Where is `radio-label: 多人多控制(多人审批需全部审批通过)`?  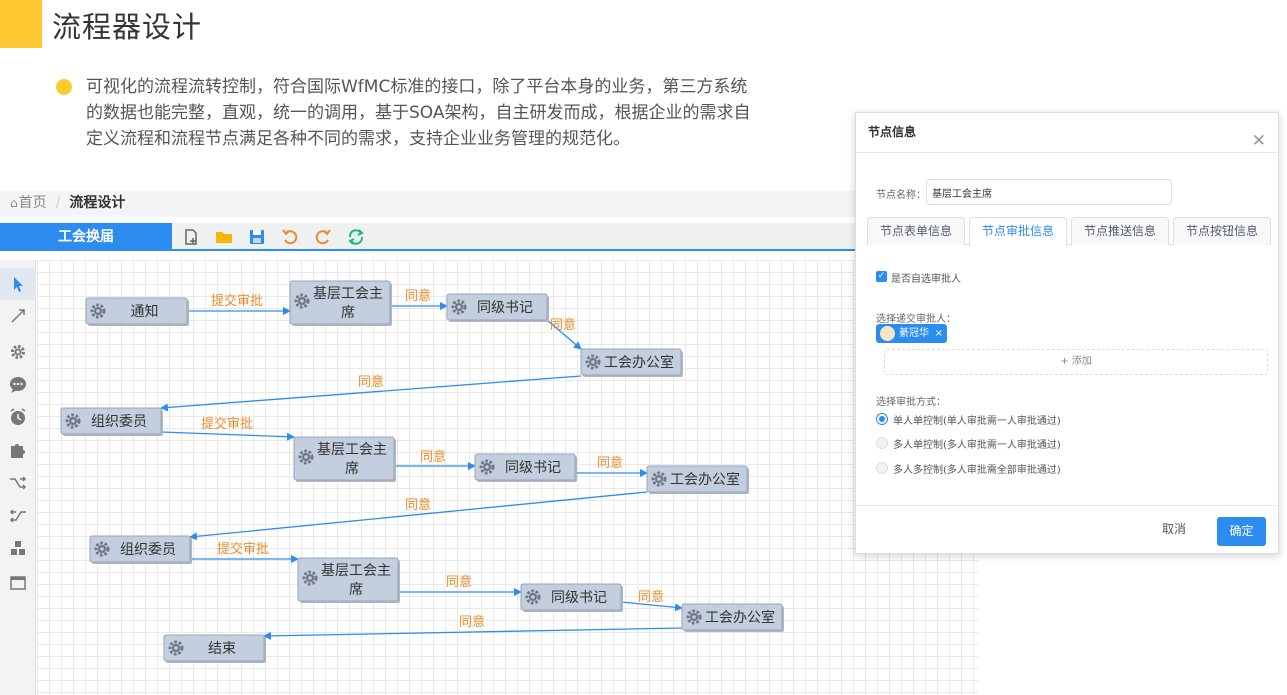 radio-label: 多人多控制(多人审批需全部审批通过) is located at coordinates (977, 470).